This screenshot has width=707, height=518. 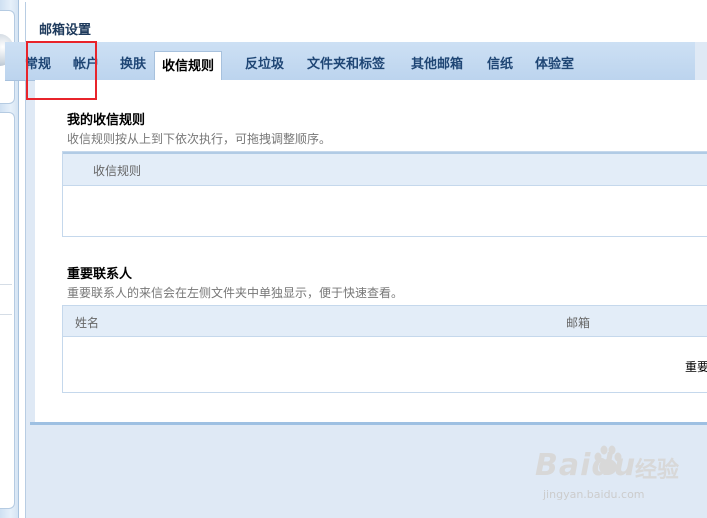 I want to click on tab-stationery: 信纸, so click(x=500, y=65).